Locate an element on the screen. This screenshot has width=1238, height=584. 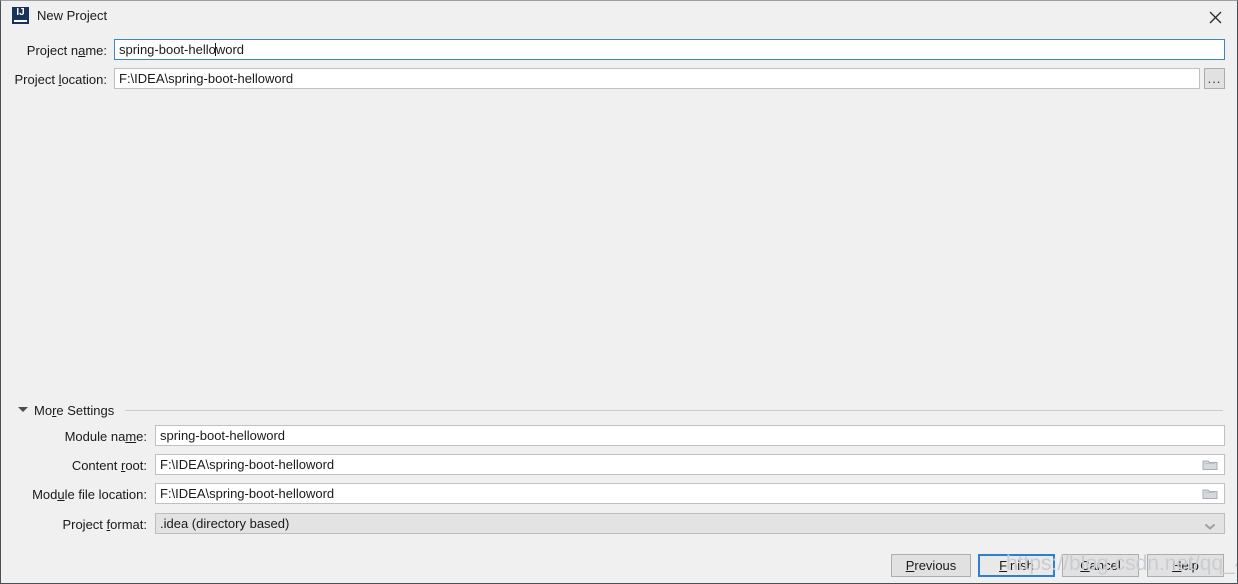
project-name-value-after-caret: word is located at coordinates (230, 49).